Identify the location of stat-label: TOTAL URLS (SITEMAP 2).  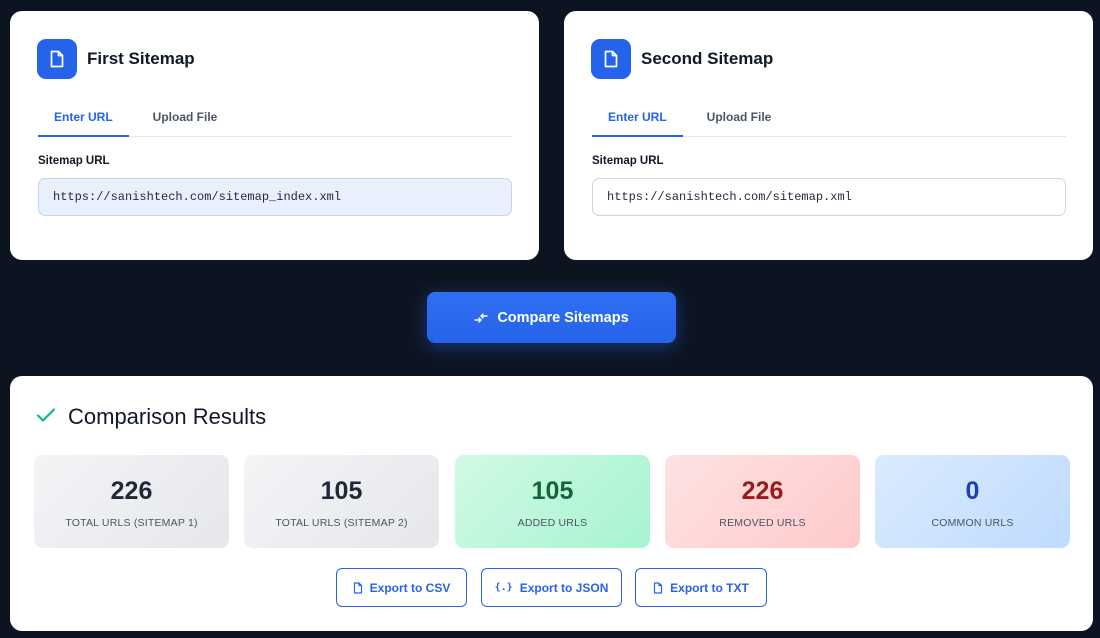
(341, 523).